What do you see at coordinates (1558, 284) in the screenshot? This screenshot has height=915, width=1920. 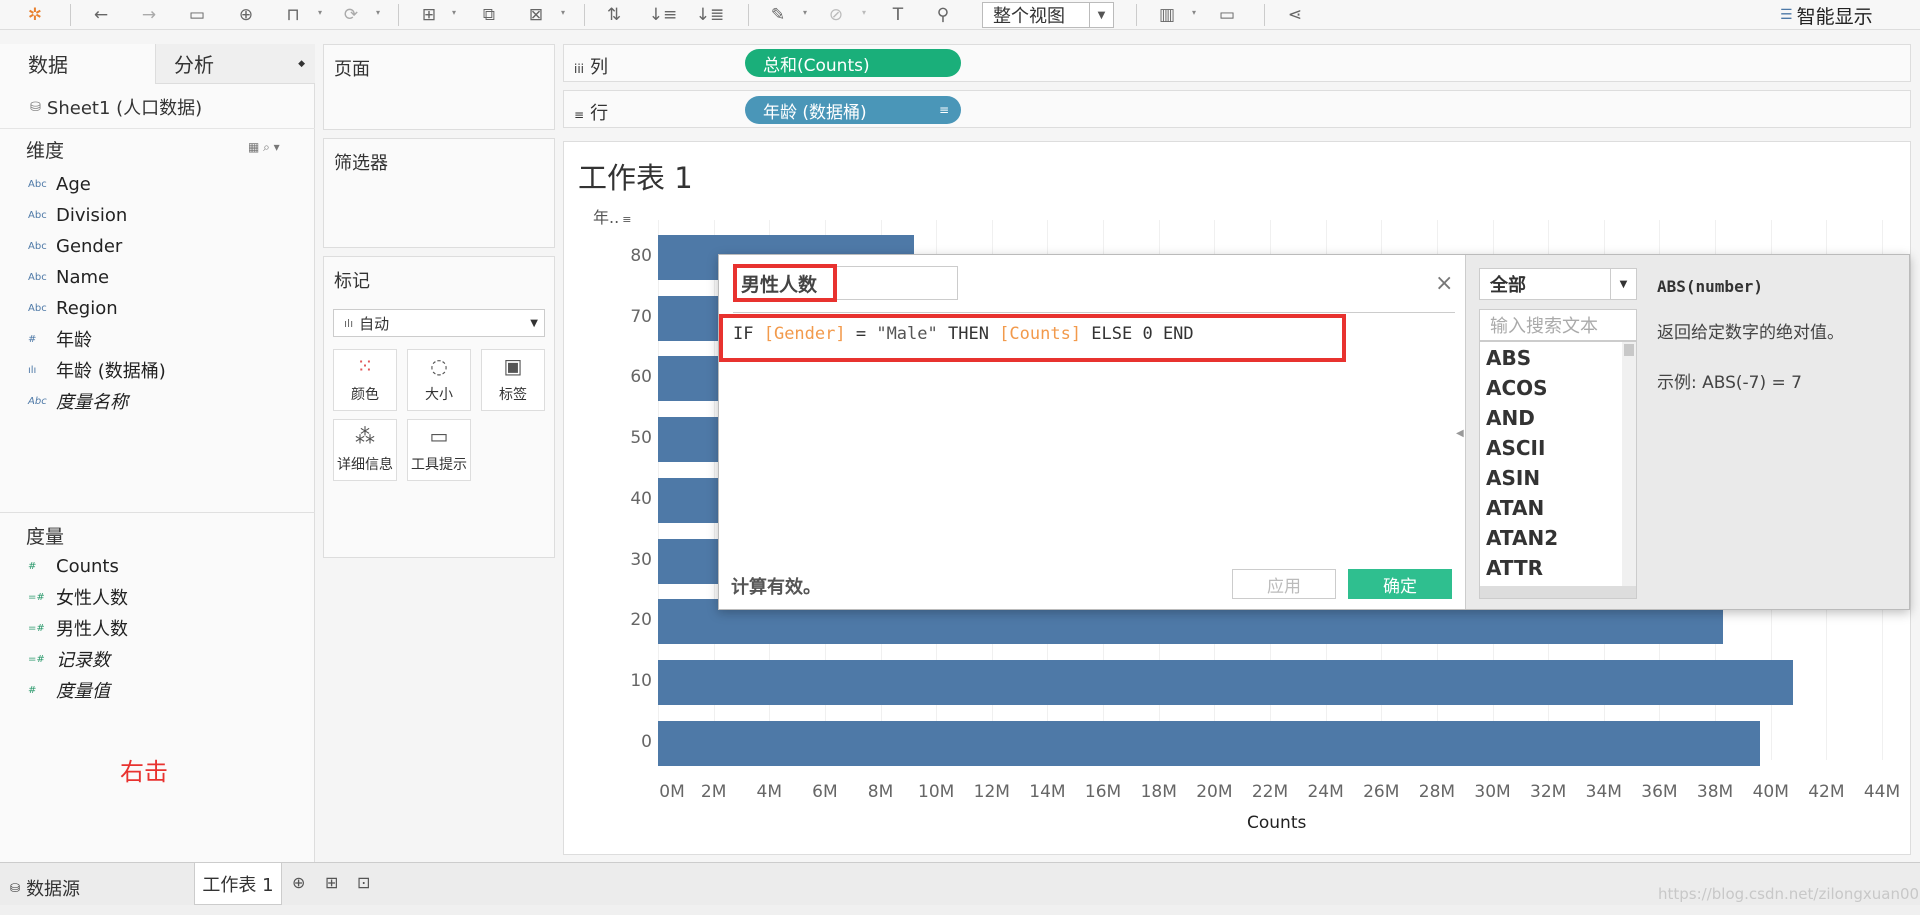 I see `function-category-select: 全部 ▼` at bounding box center [1558, 284].